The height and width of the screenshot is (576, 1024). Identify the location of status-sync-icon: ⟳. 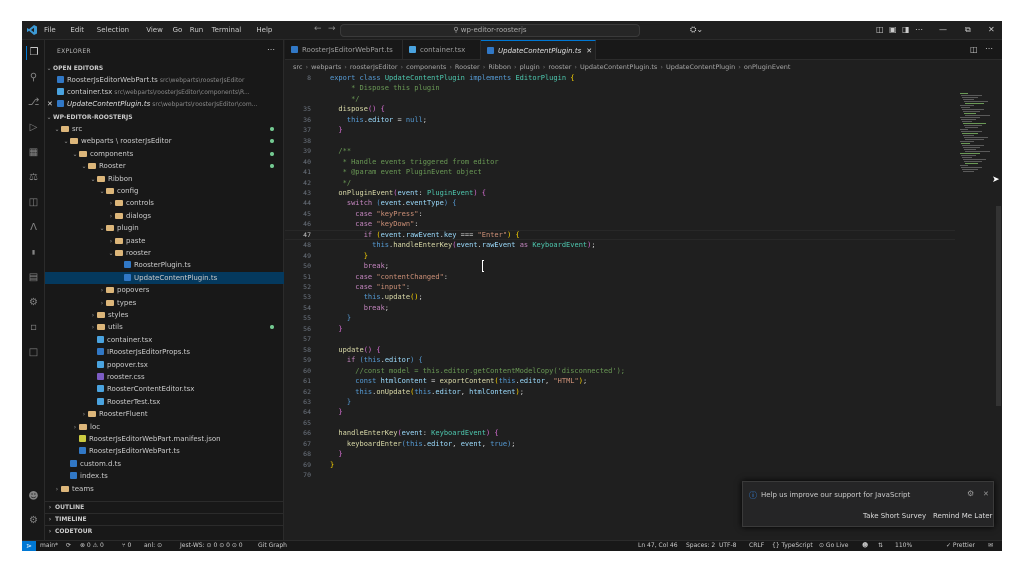
(68, 546).